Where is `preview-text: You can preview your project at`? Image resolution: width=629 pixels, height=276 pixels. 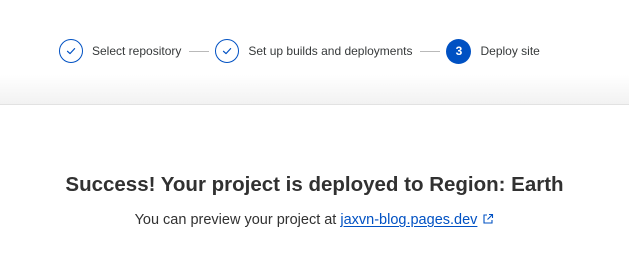
preview-text: You can preview your project at is located at coordinates (235, 220).